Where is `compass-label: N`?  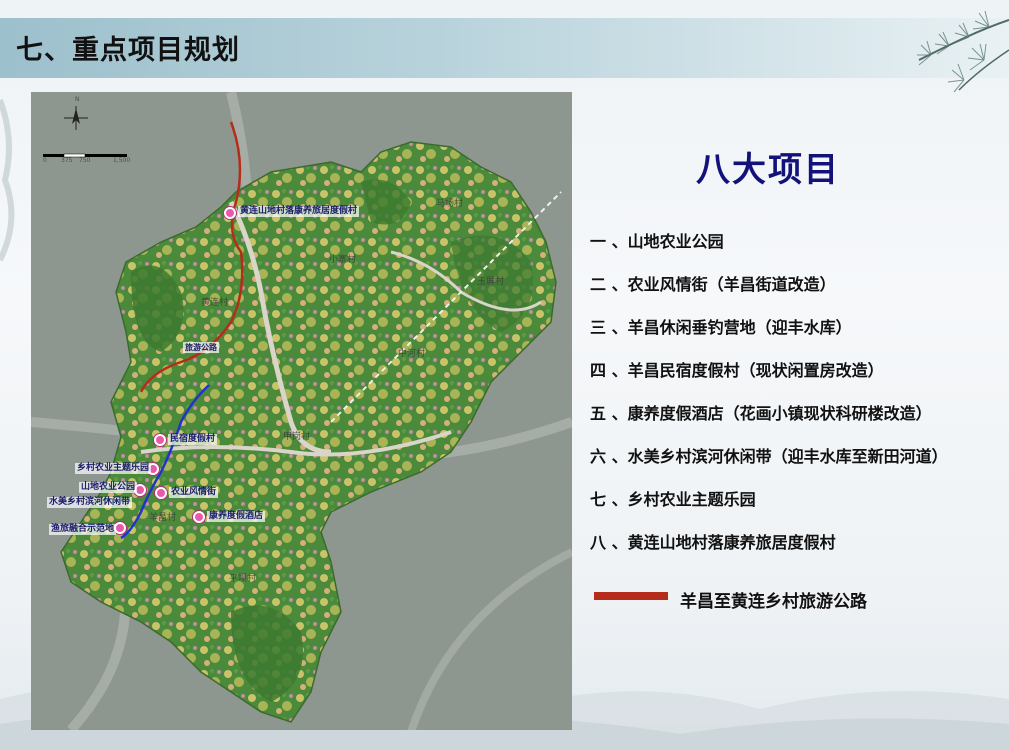
compass-label: N is located at coordinates (77, 99).